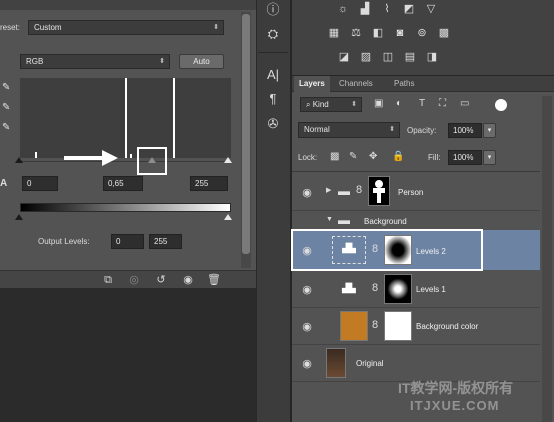 This screenshot has width=554, height=422. I want to click on output-black-field: 0, so click(127, 241).